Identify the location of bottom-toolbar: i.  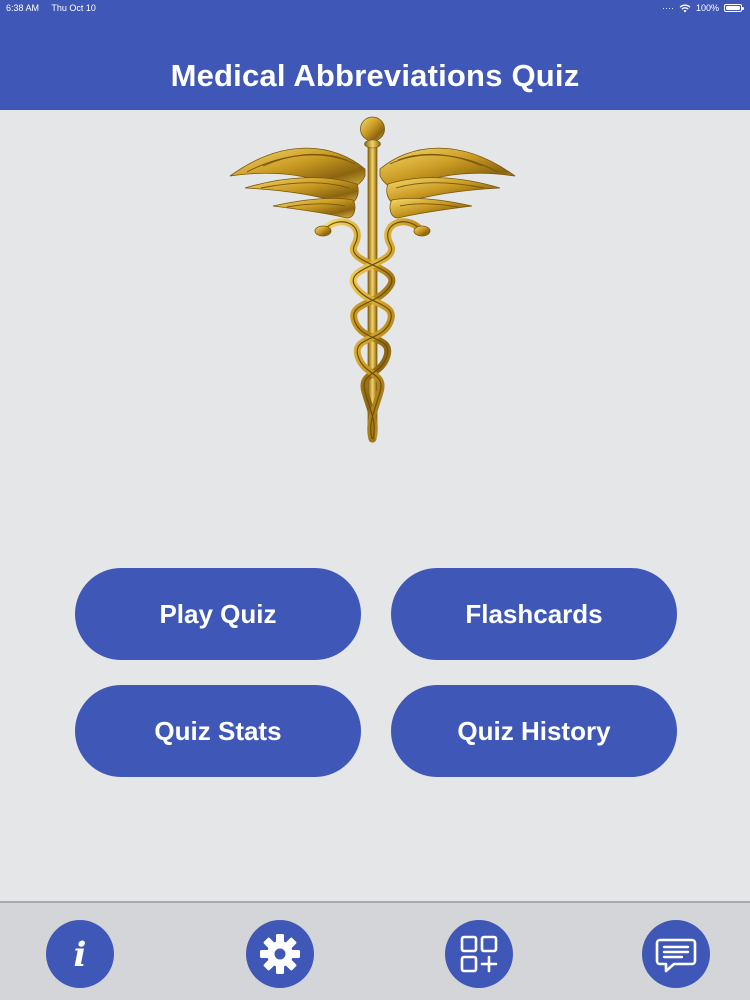
(375, 950).